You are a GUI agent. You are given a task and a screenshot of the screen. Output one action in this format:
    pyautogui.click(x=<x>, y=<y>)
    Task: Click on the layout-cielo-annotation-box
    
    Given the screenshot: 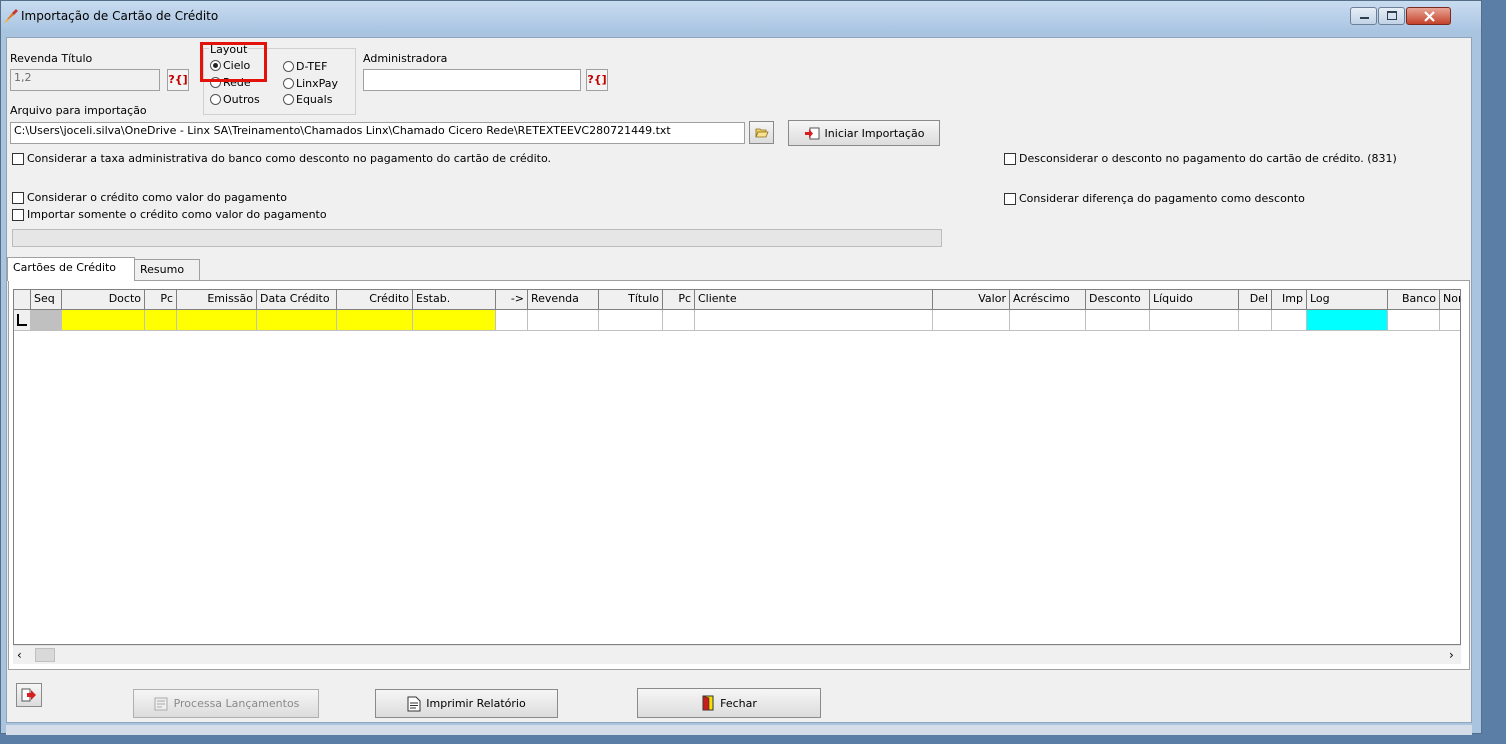 What is the action you would take?
    pyautogui.click(x=233, y=62)
    